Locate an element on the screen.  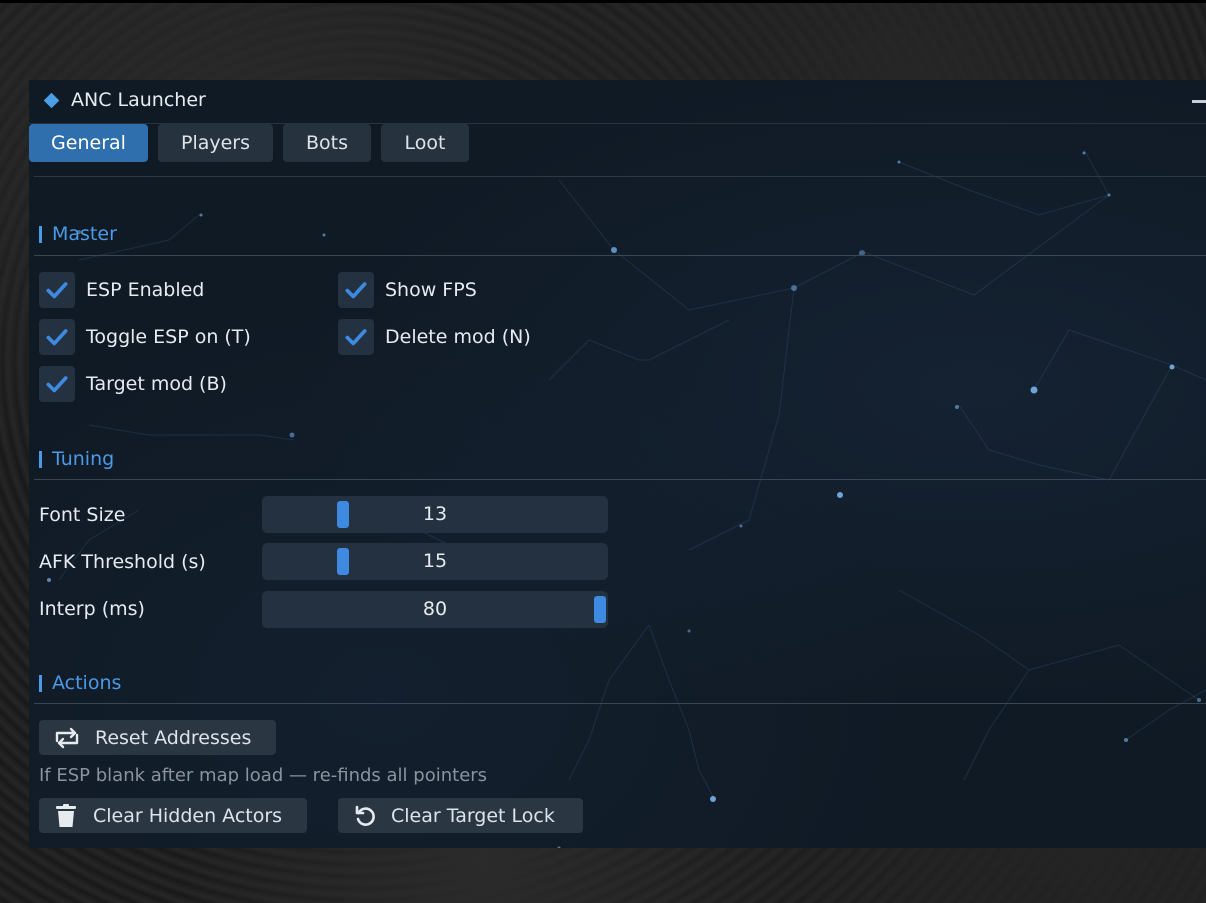
esp-enabled-checkbox: ESP Enabled is located at coordinates (121, 290).